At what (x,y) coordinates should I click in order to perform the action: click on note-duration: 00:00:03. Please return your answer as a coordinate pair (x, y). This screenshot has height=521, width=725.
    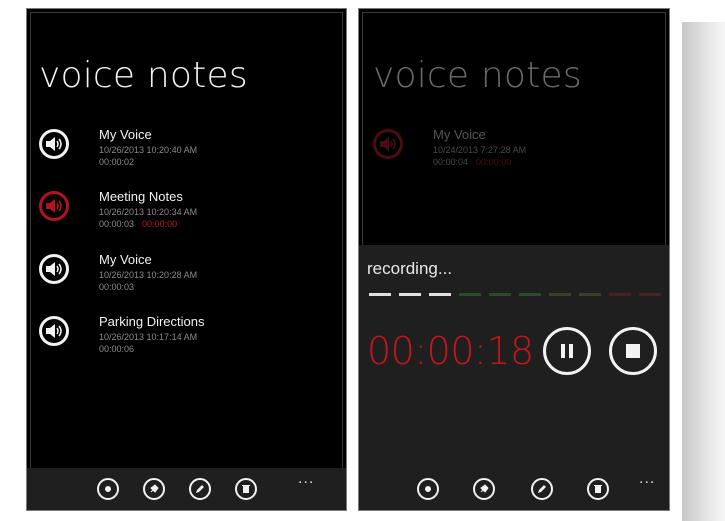
    Looking at the image, I should click on (117, 287).